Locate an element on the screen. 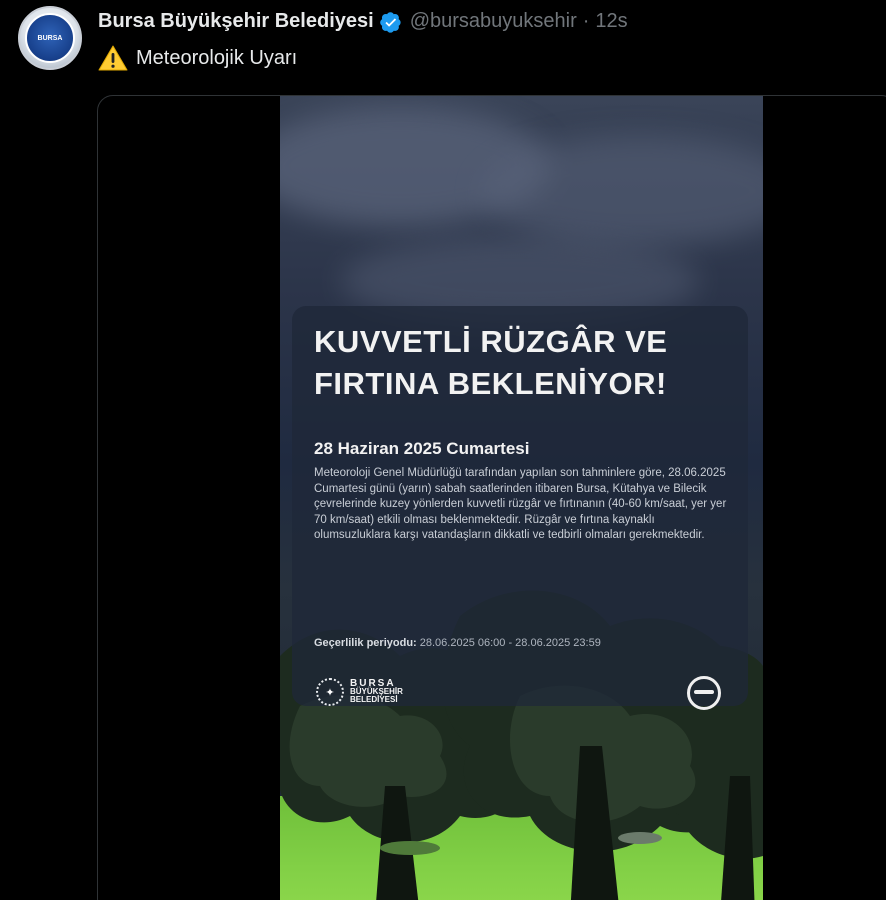  handle: @bursabuyuksehir is located at coordinates (493, 21).